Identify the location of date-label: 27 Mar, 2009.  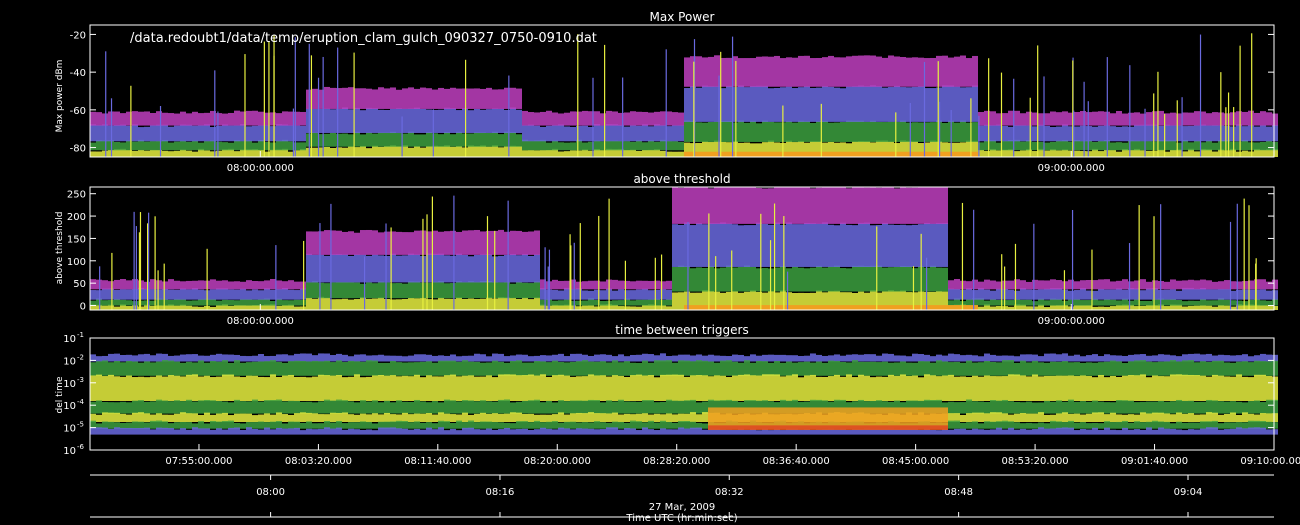
(682, 507).